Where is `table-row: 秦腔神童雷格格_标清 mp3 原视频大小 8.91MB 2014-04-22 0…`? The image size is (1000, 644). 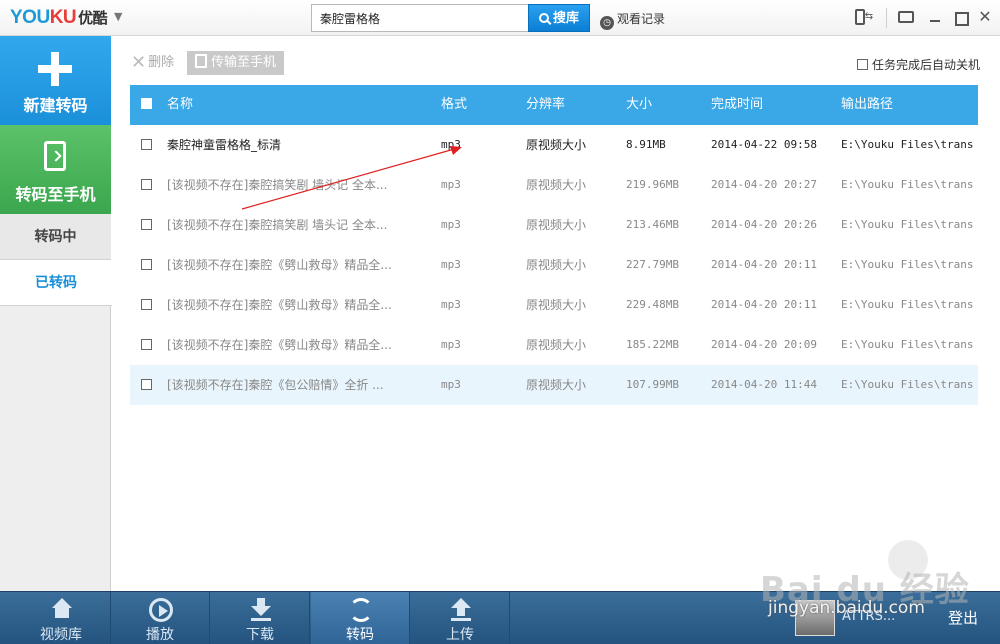 table-row: 秦腔神童雷格格_标清 mp3 原视频大小 8.91MB 2014-04-22 0… is located at coordinates (554, 145).